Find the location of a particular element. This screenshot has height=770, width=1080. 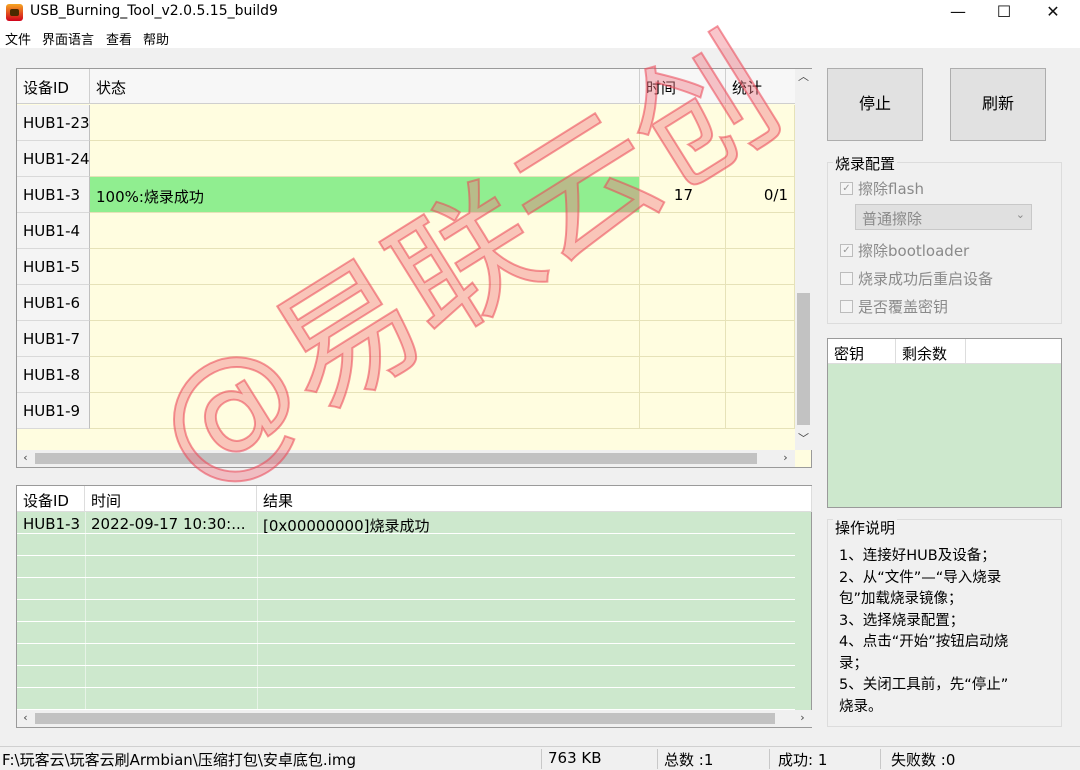

menu-bar: 文件 界面语言 查看 帮助 is located at coordinates (540, 37).